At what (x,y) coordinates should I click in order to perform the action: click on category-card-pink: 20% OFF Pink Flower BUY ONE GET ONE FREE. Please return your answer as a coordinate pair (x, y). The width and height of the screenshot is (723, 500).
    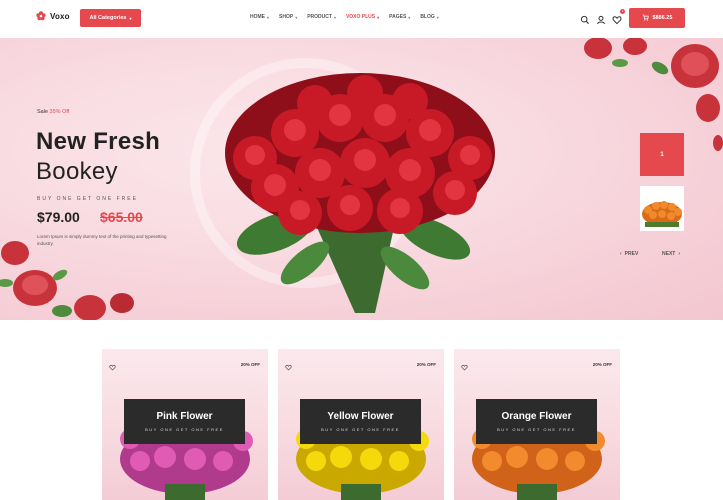
    Looking at the image, I should click on (185, 424).